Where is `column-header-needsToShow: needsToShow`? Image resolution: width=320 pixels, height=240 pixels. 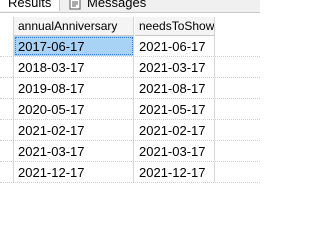
column-header-needsToShow: needsToShow is located at coordinates (175, 26).